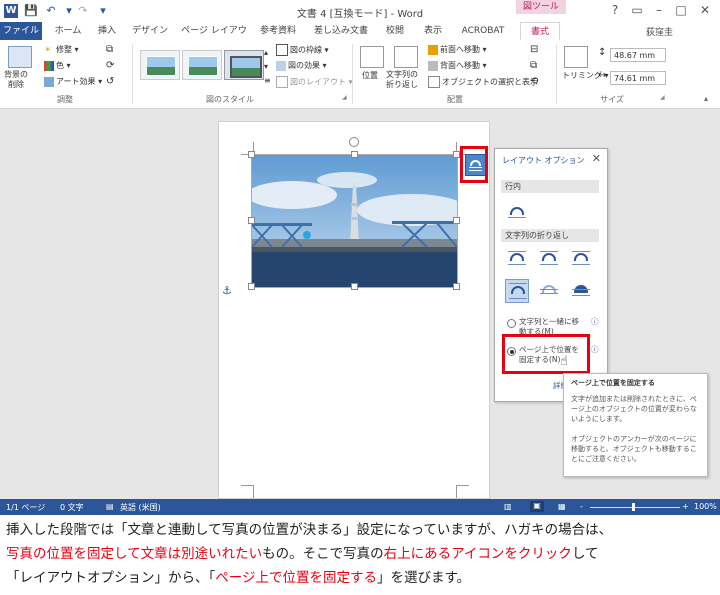 Image resolution: width=720 pixels, height=595 pixels. I want to click on artistic-effects-button: アート効果 ▾, so click(73, 81).